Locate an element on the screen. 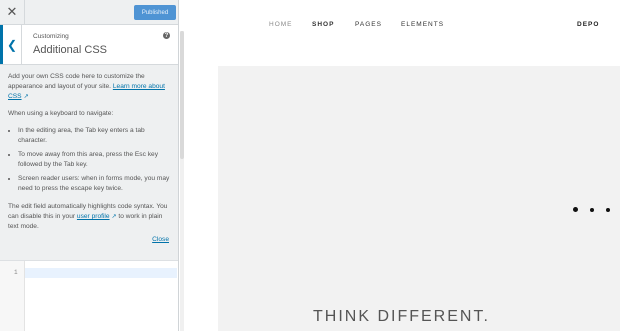 This screenshot has height=331, width=620. back-button: ❮ is located at coordinates (11, 44).